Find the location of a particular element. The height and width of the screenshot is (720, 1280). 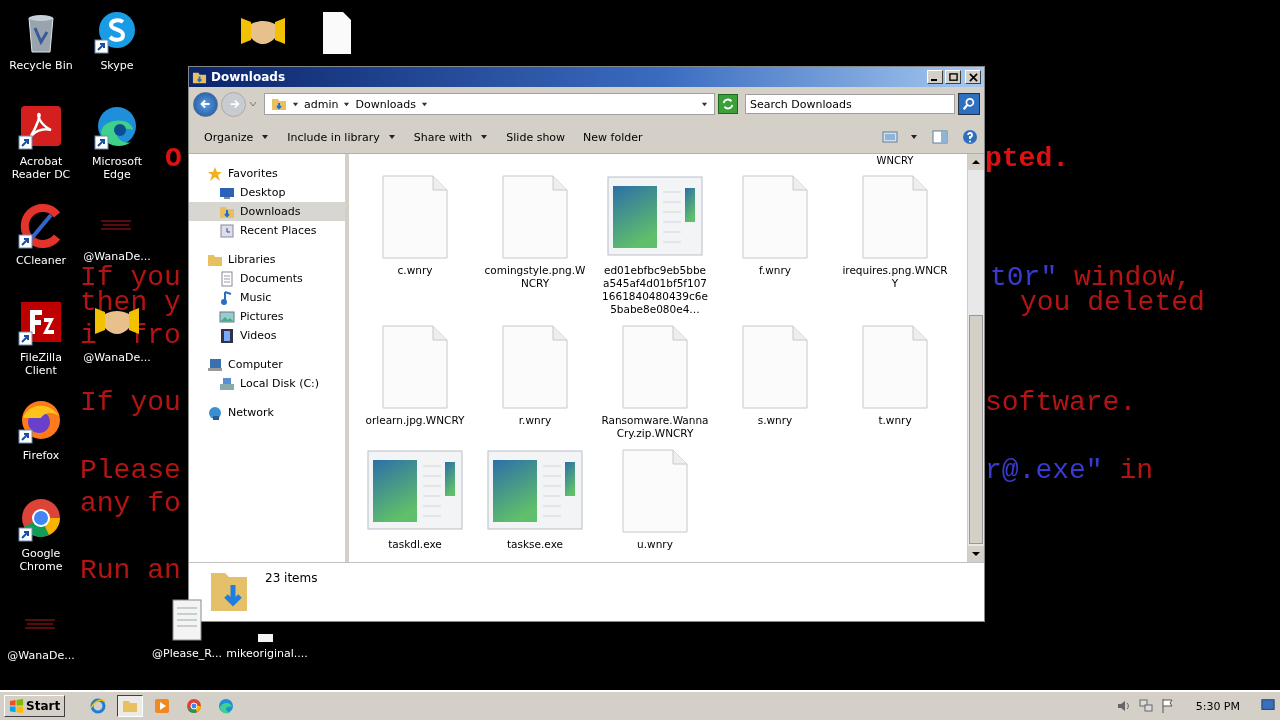

desktop-icon-label: Google Chrome is located at coordinates (41, 560).